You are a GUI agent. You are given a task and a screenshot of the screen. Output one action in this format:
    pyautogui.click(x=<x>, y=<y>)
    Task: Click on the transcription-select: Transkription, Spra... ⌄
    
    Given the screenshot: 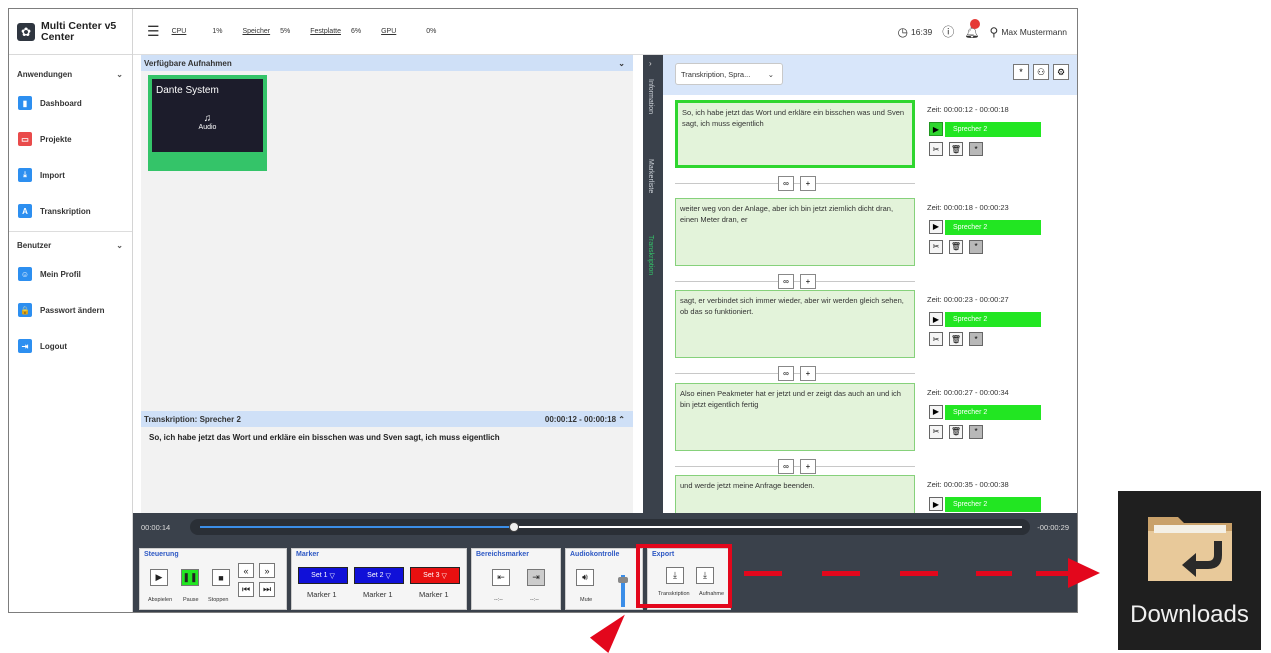 What is the action you would take?
    pyautogui.click(x=729, y=74)
    